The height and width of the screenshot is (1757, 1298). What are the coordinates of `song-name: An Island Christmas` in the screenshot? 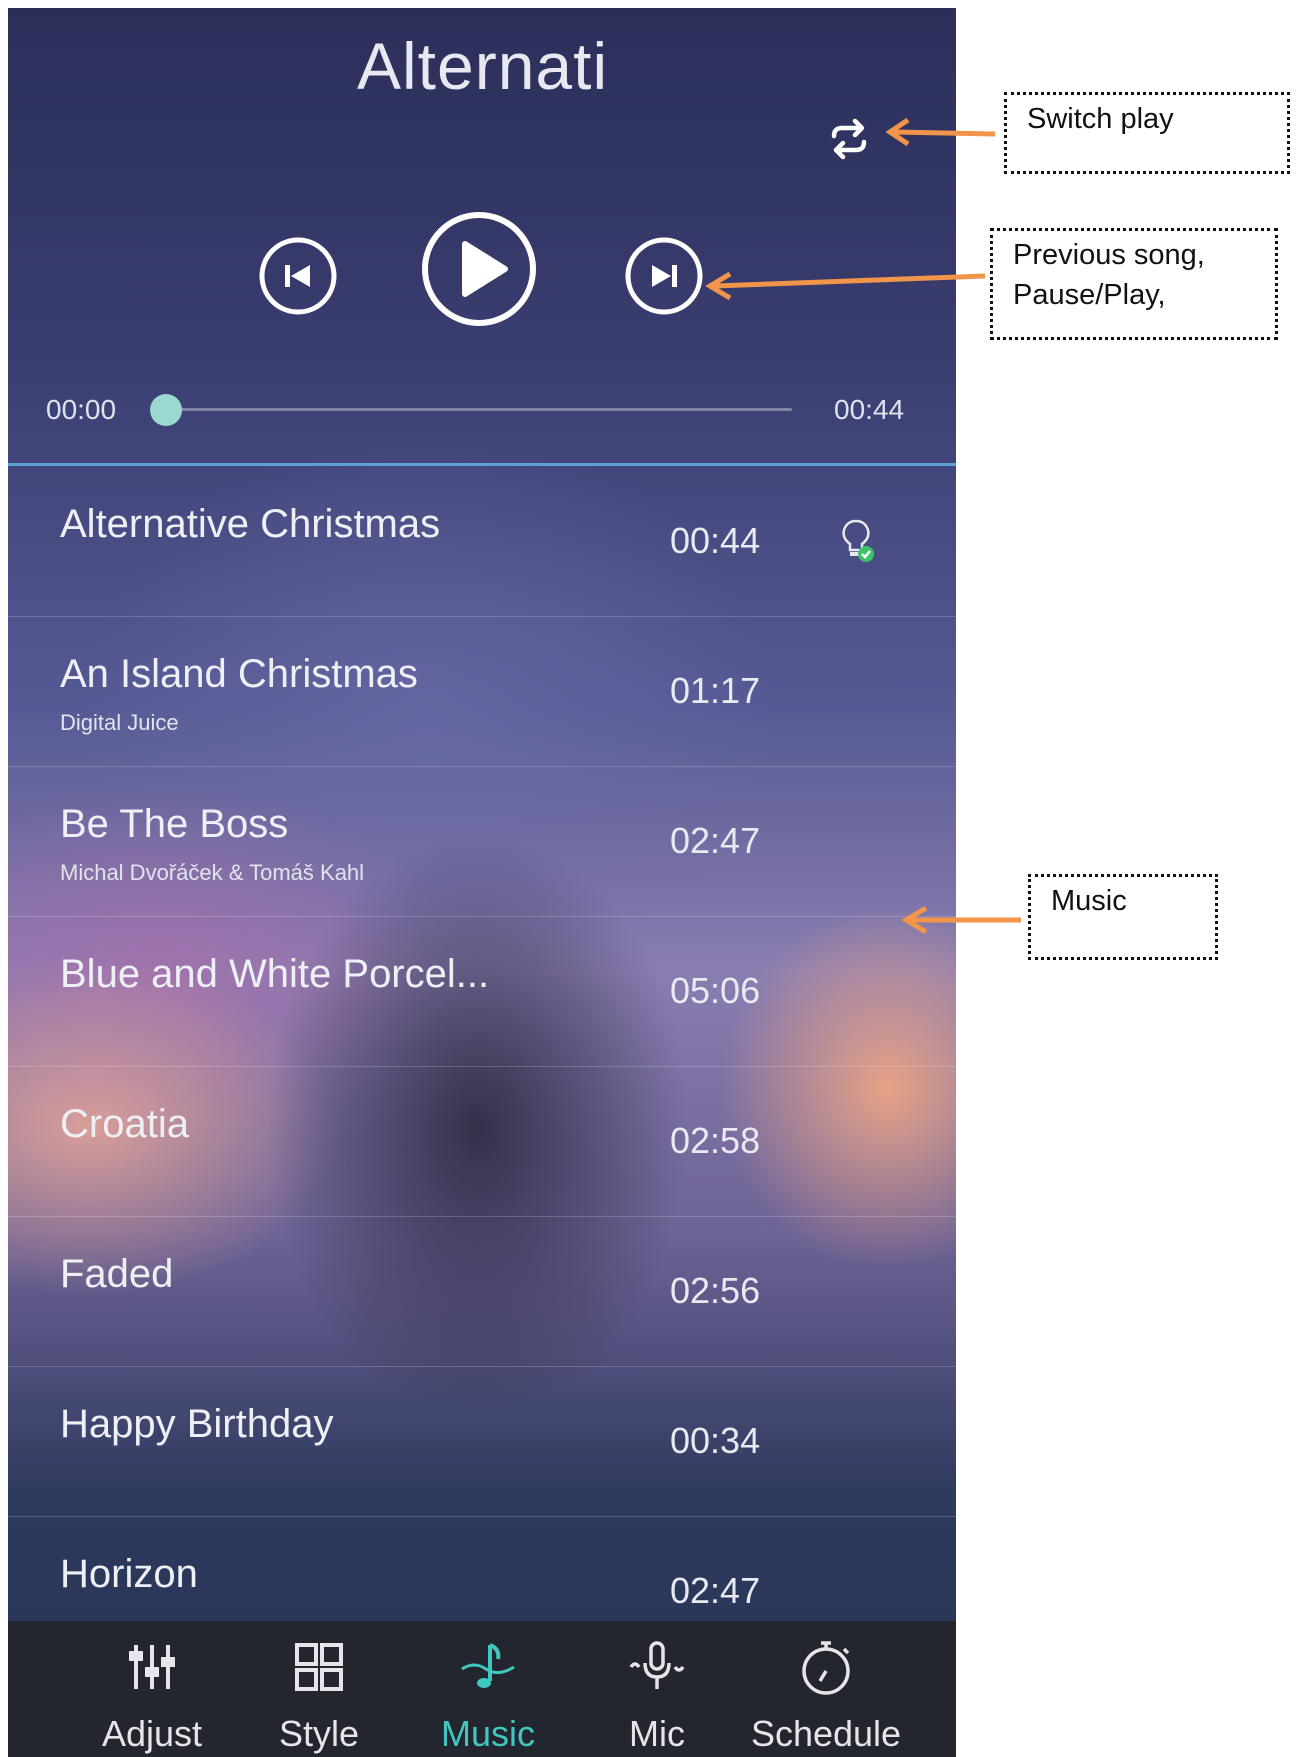 It's located at (239, 674).